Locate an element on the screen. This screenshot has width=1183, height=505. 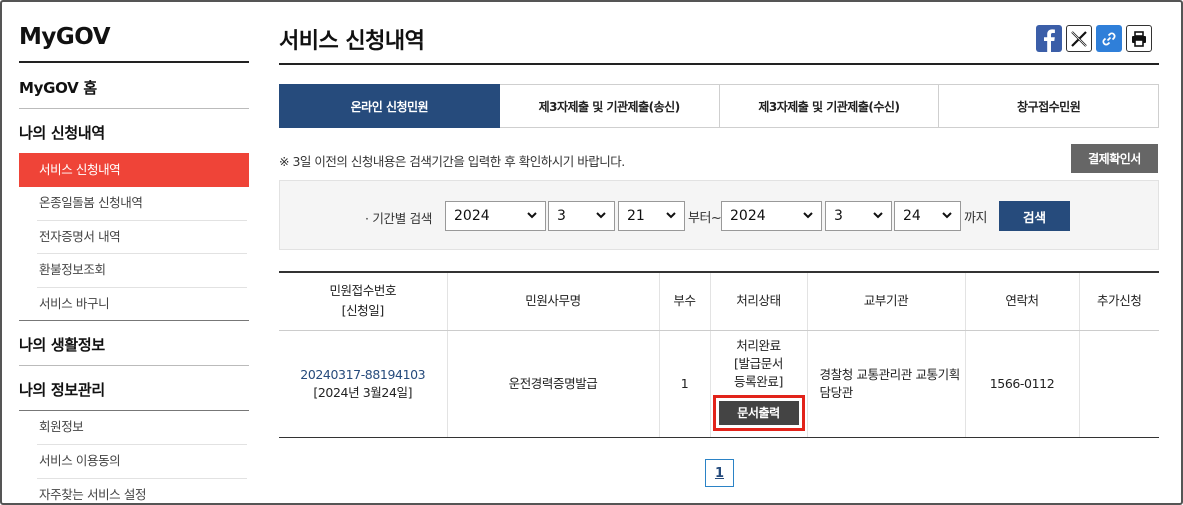
sidebar-item-refund-lookup: 환불정보조회 is located at coordinates (134, 270).